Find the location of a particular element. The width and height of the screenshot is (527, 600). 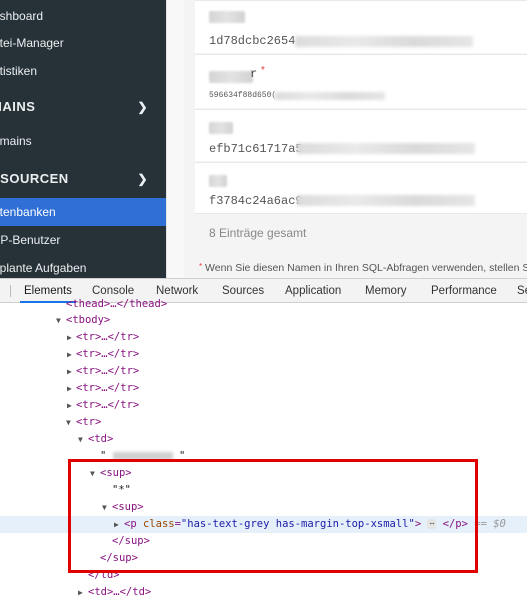

highlight-box is located at coordinates (273, 516).